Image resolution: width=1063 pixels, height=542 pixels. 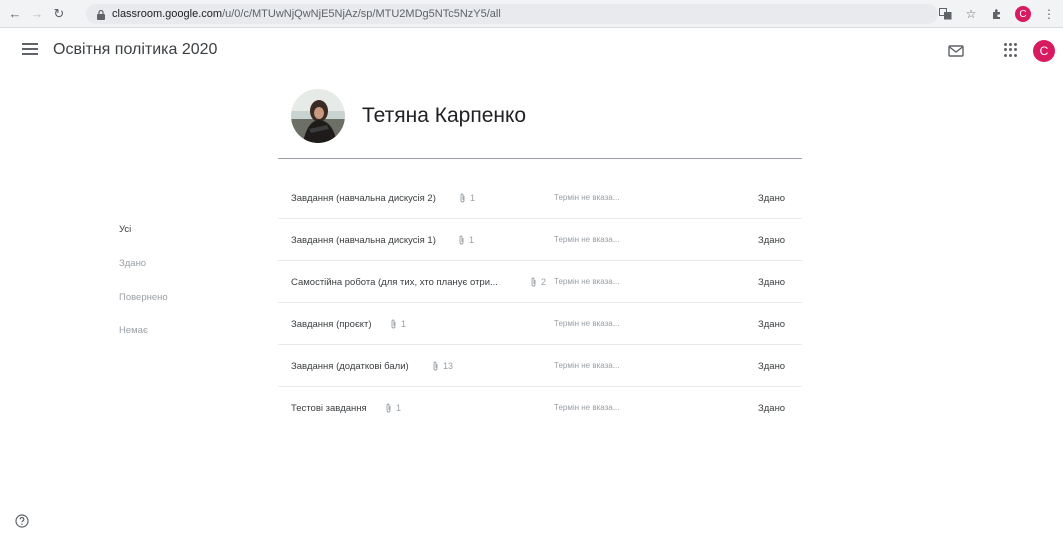 I want to click on hamburger-menu-icon, so click(x=30, y=50).